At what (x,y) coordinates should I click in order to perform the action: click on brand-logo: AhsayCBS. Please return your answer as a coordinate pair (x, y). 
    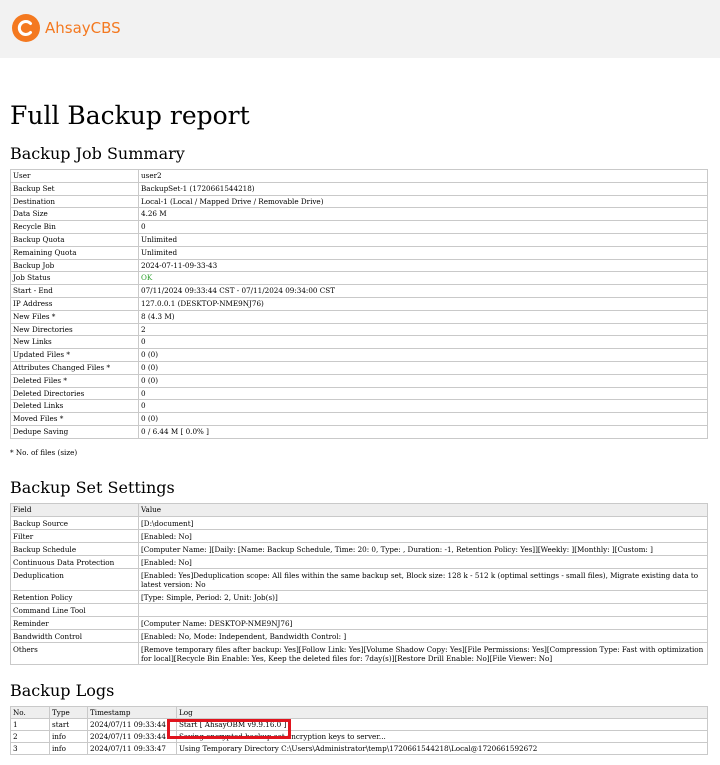
    Looking at the image, I should click on (66, 28).